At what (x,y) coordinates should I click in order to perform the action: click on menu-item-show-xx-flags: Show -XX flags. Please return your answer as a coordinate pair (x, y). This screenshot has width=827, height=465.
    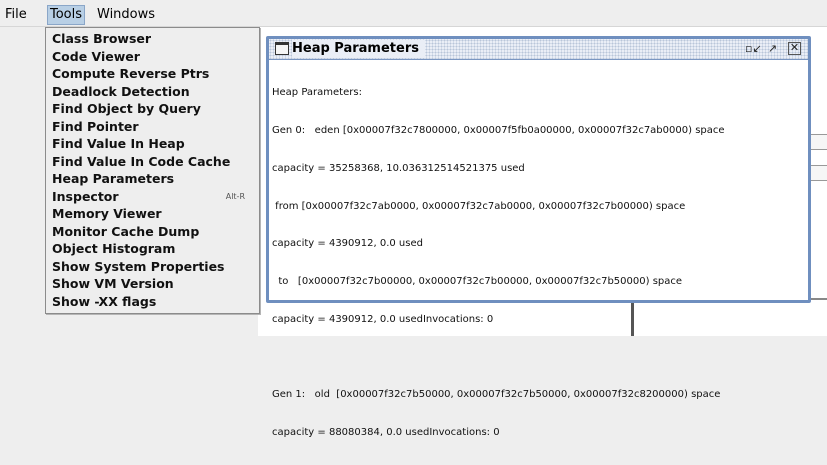
    Looking at the image, I should click on (104, 302).